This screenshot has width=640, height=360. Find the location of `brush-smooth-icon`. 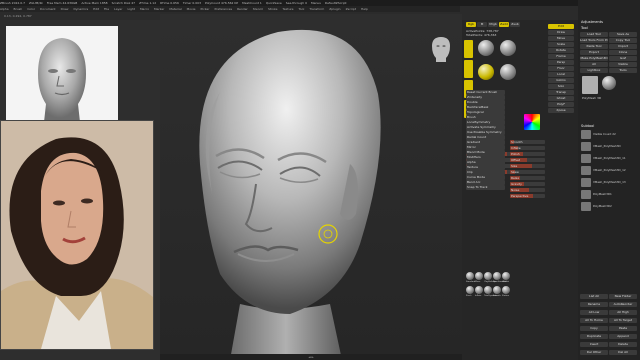

brush-smooth-icon is located at coordinates (497, 290).